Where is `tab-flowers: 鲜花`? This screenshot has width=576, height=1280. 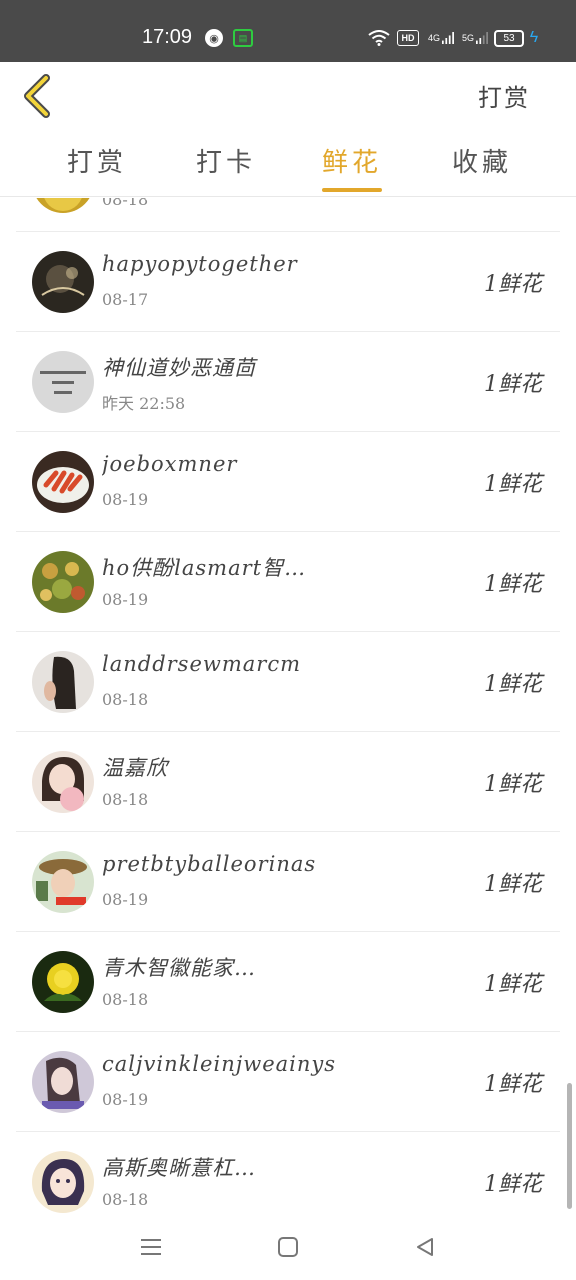
tab-flowers: 鲜花 is located at coordinates (352, 166).